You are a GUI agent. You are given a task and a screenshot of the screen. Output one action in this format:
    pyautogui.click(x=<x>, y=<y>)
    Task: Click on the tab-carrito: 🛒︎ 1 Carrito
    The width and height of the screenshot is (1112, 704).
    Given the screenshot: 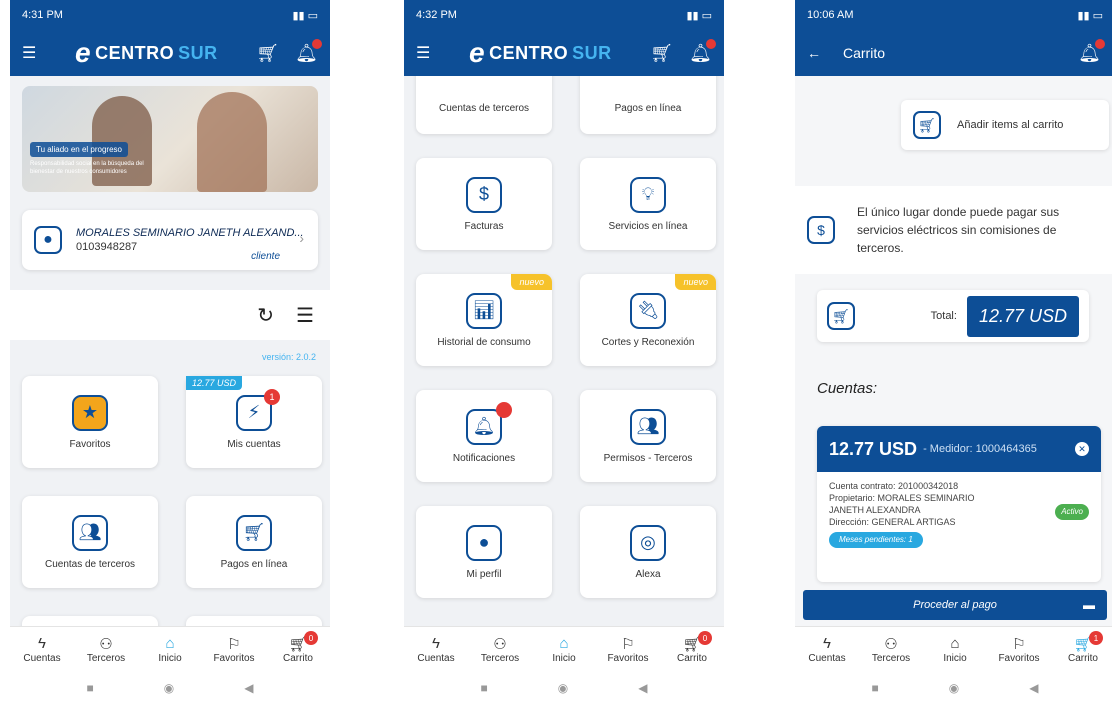 What is the action you would take?
    pyautogui.click(x=1083, y=647)
    